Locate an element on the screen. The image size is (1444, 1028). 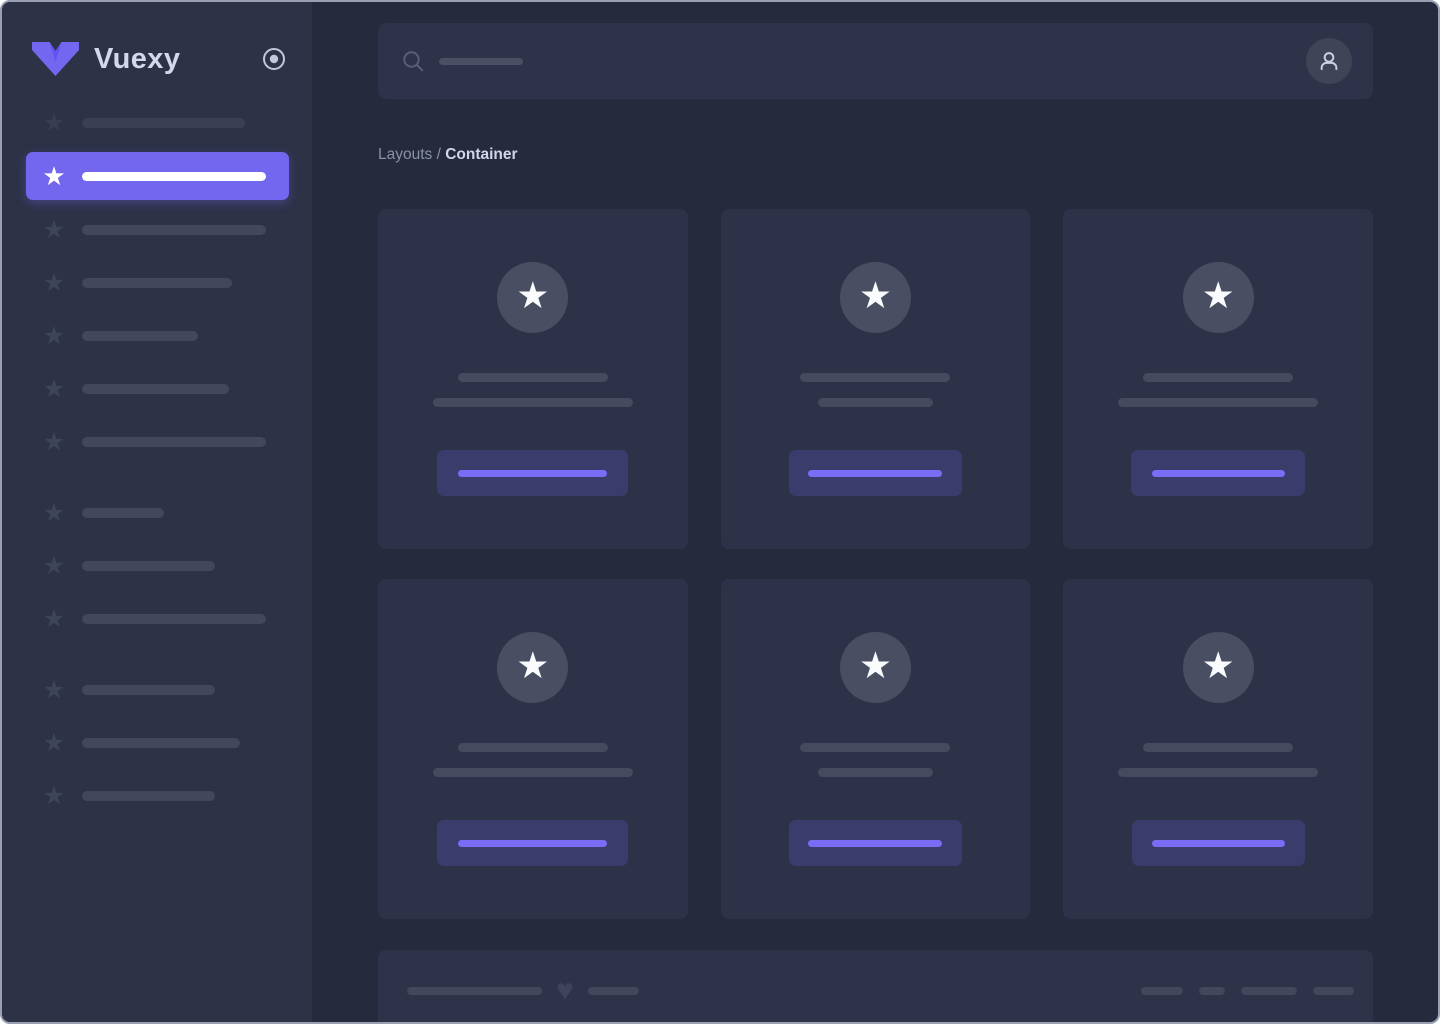
search-input-placeholder-bar is located at coordinates (481, 61).